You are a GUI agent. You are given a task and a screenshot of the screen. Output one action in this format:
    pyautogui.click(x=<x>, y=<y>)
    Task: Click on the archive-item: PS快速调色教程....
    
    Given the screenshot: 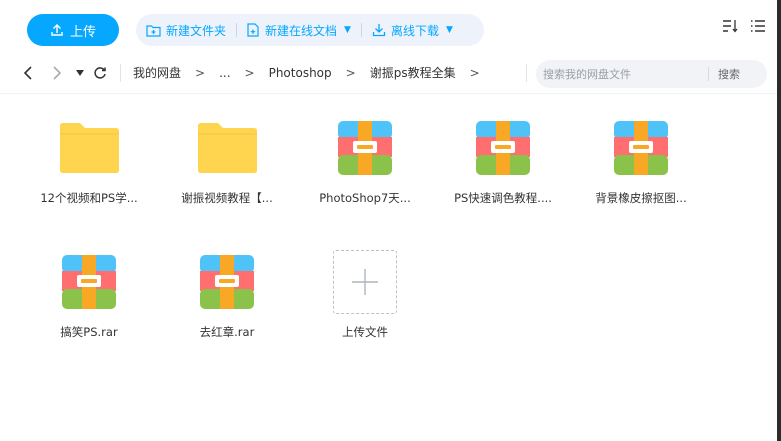 What is the action you would take?
    pyautogui.click(x=503, y=161)
    